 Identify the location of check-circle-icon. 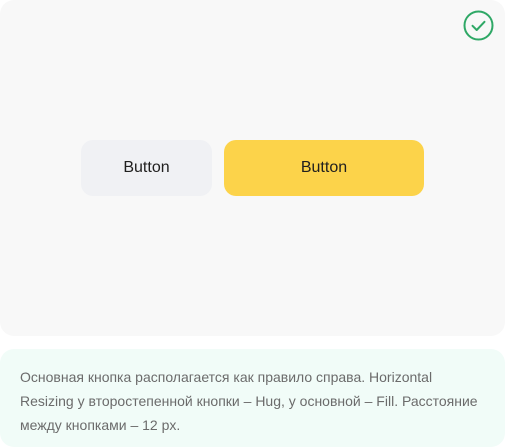
(478, 25).